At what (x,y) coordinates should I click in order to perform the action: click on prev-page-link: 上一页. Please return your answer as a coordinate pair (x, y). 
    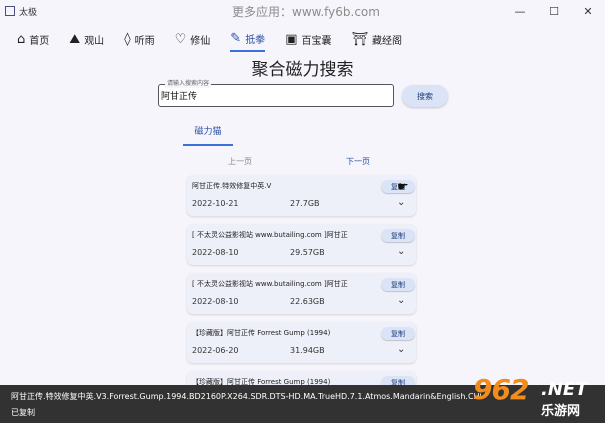
    Looking at the image, I should click on (240, 161).